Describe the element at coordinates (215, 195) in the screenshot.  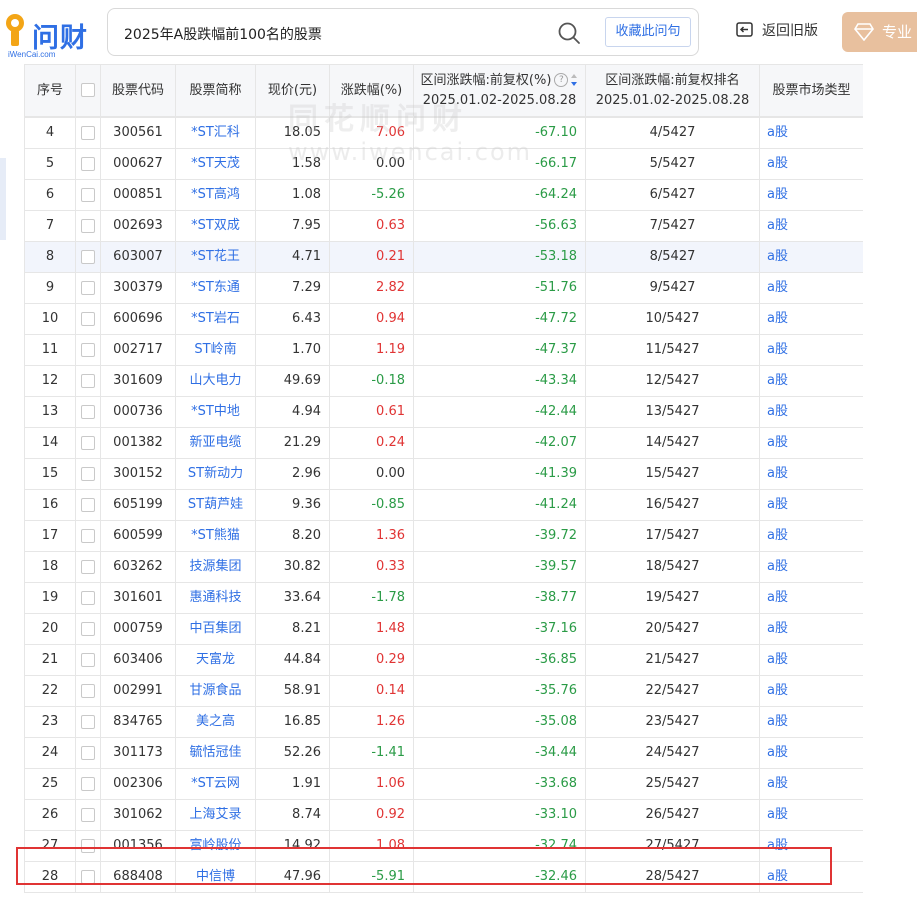
I see `cell-stock-name-link: *ST高鸿` at that location.